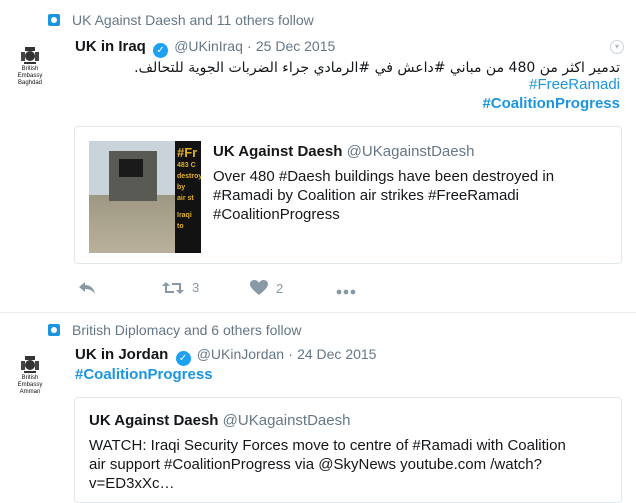  What do you see at coordinates (145, 197) in the screenshot?
I see `quoted-media-image: #Fr 483 C destroyed by air st Iraqi to` at bounding box center [145, 197].